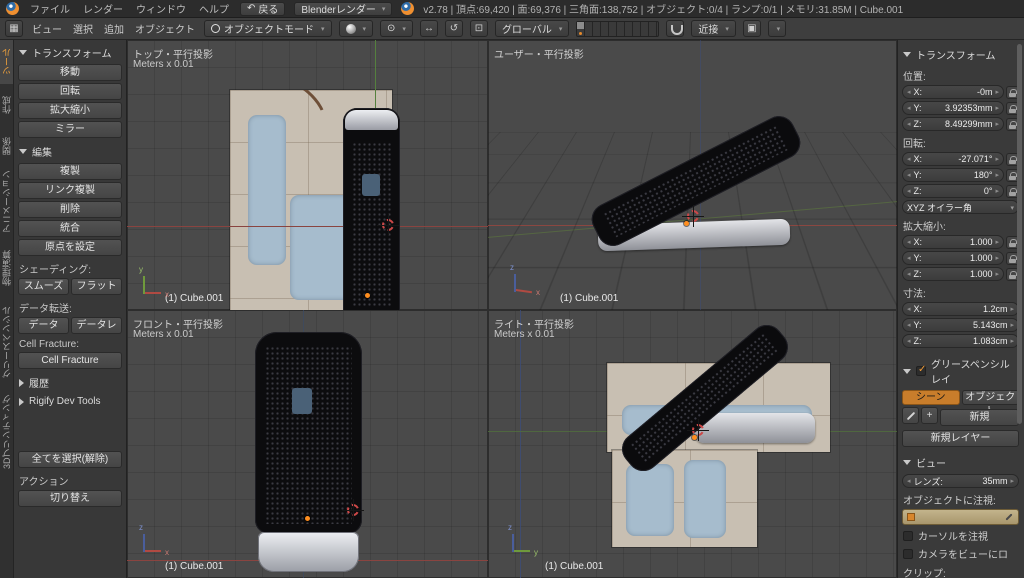 The width and height of the screenshot is (1024, 578). I want to click on rotation-x-field: X: -27.071°, so click(953, 159).